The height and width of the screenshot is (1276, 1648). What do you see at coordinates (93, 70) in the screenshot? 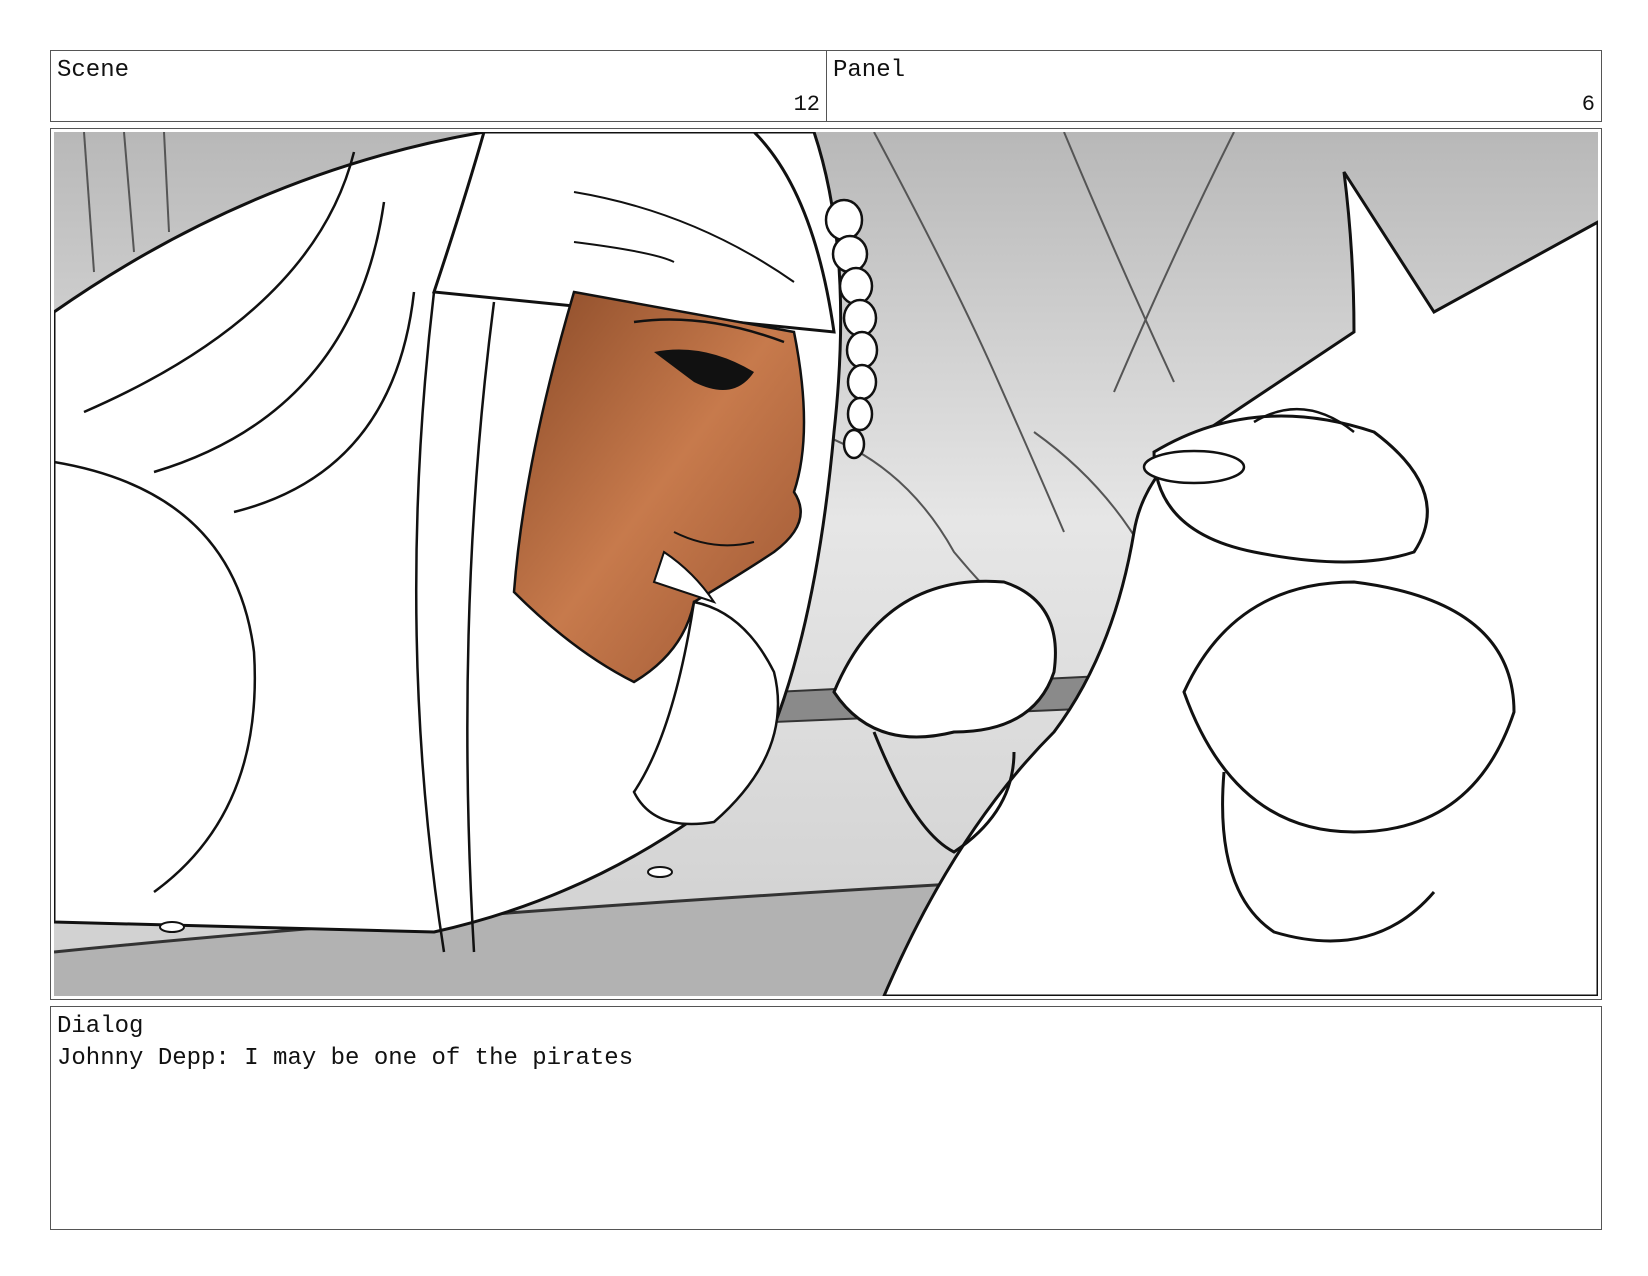
I see `scene-label: Scene` at bounding box center [93, 70].